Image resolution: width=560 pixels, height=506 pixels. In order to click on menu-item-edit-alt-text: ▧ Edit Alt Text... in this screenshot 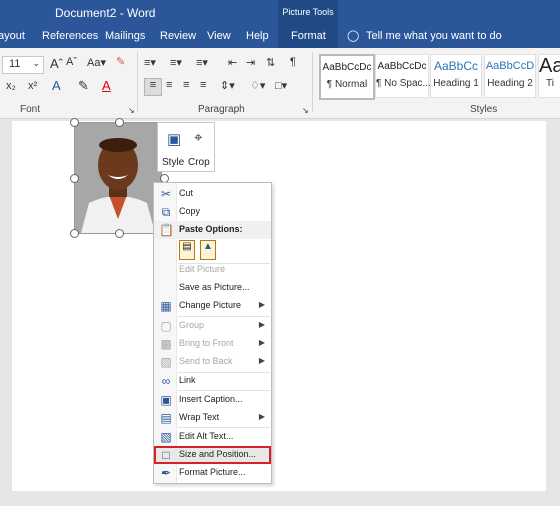, I will do `click(212, 437)`.